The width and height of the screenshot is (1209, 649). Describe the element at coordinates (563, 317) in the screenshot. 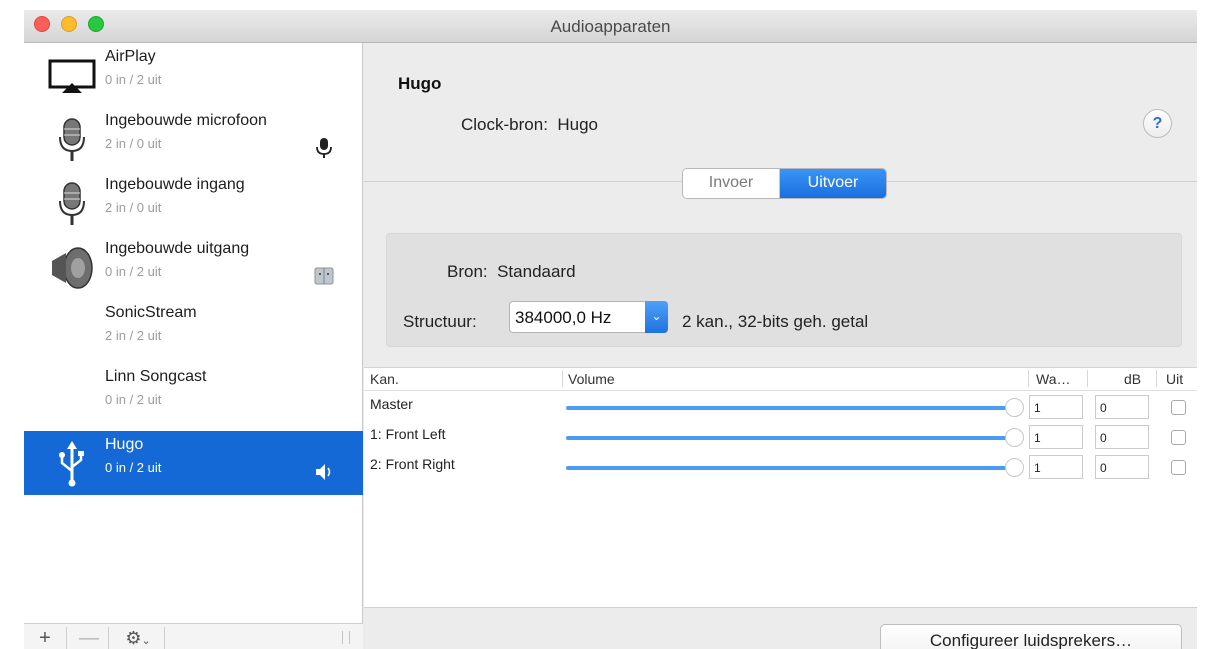

I see `format-select-value: 384000,0 Hz` at that location.